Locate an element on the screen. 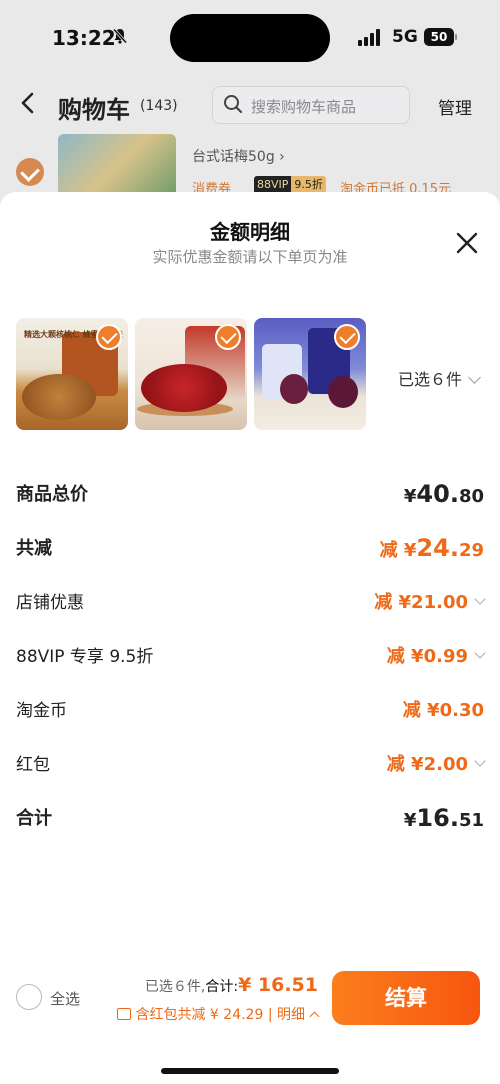 This screenshot has width=500, height=1084. close-icon is located at coordinates (467, 243).